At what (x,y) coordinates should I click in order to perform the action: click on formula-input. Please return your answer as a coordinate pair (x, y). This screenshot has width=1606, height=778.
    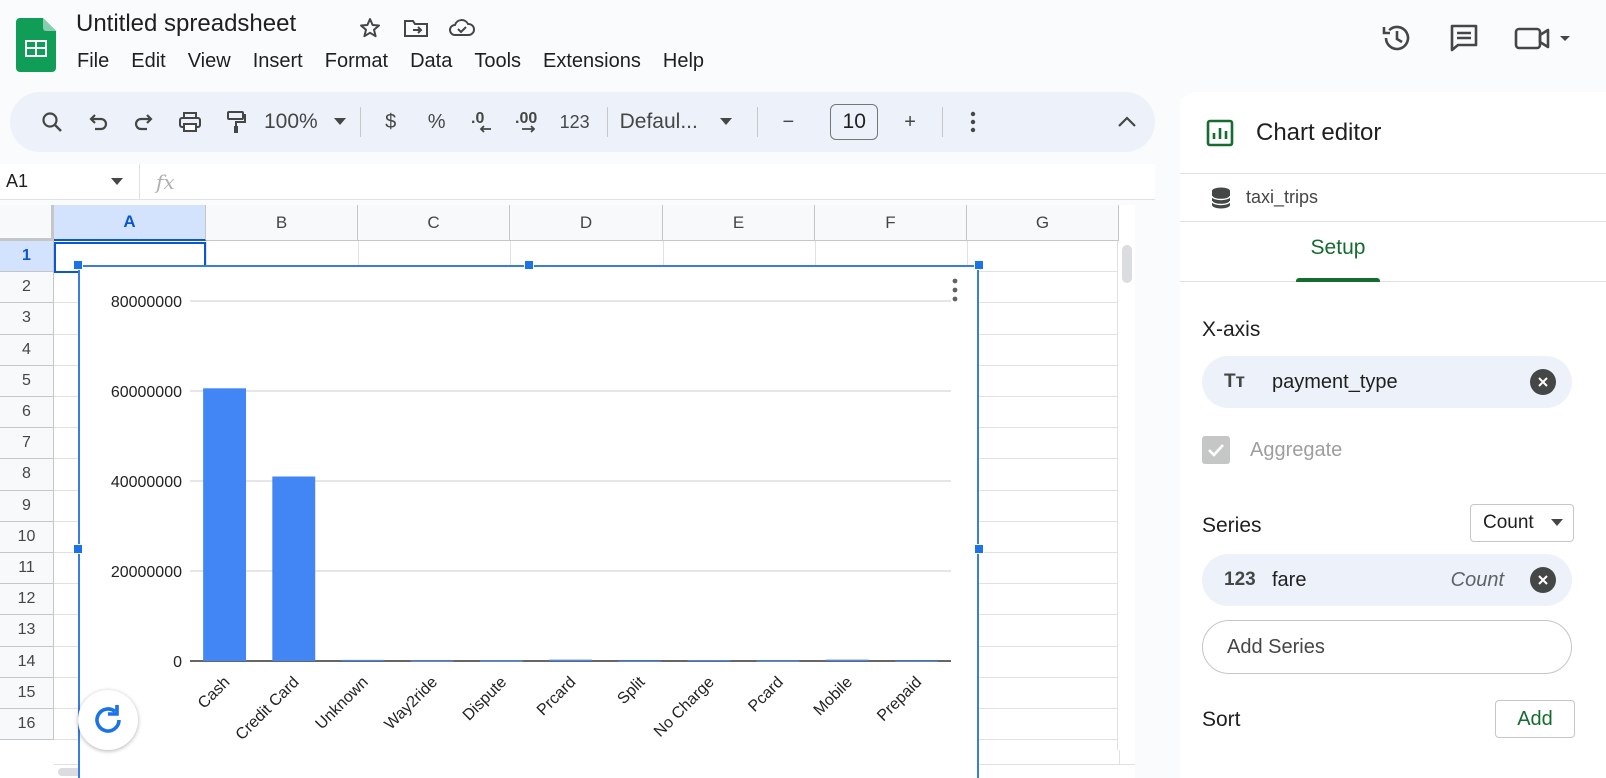
    Looking at the image, I should click on (665, 181).